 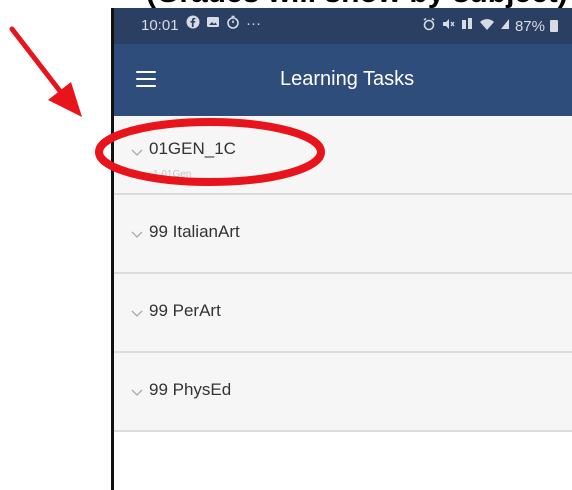 What do you see at coordinates (112, 249) in the screenshot?
I see `phone-left-border` at bounding box center [112, 249].